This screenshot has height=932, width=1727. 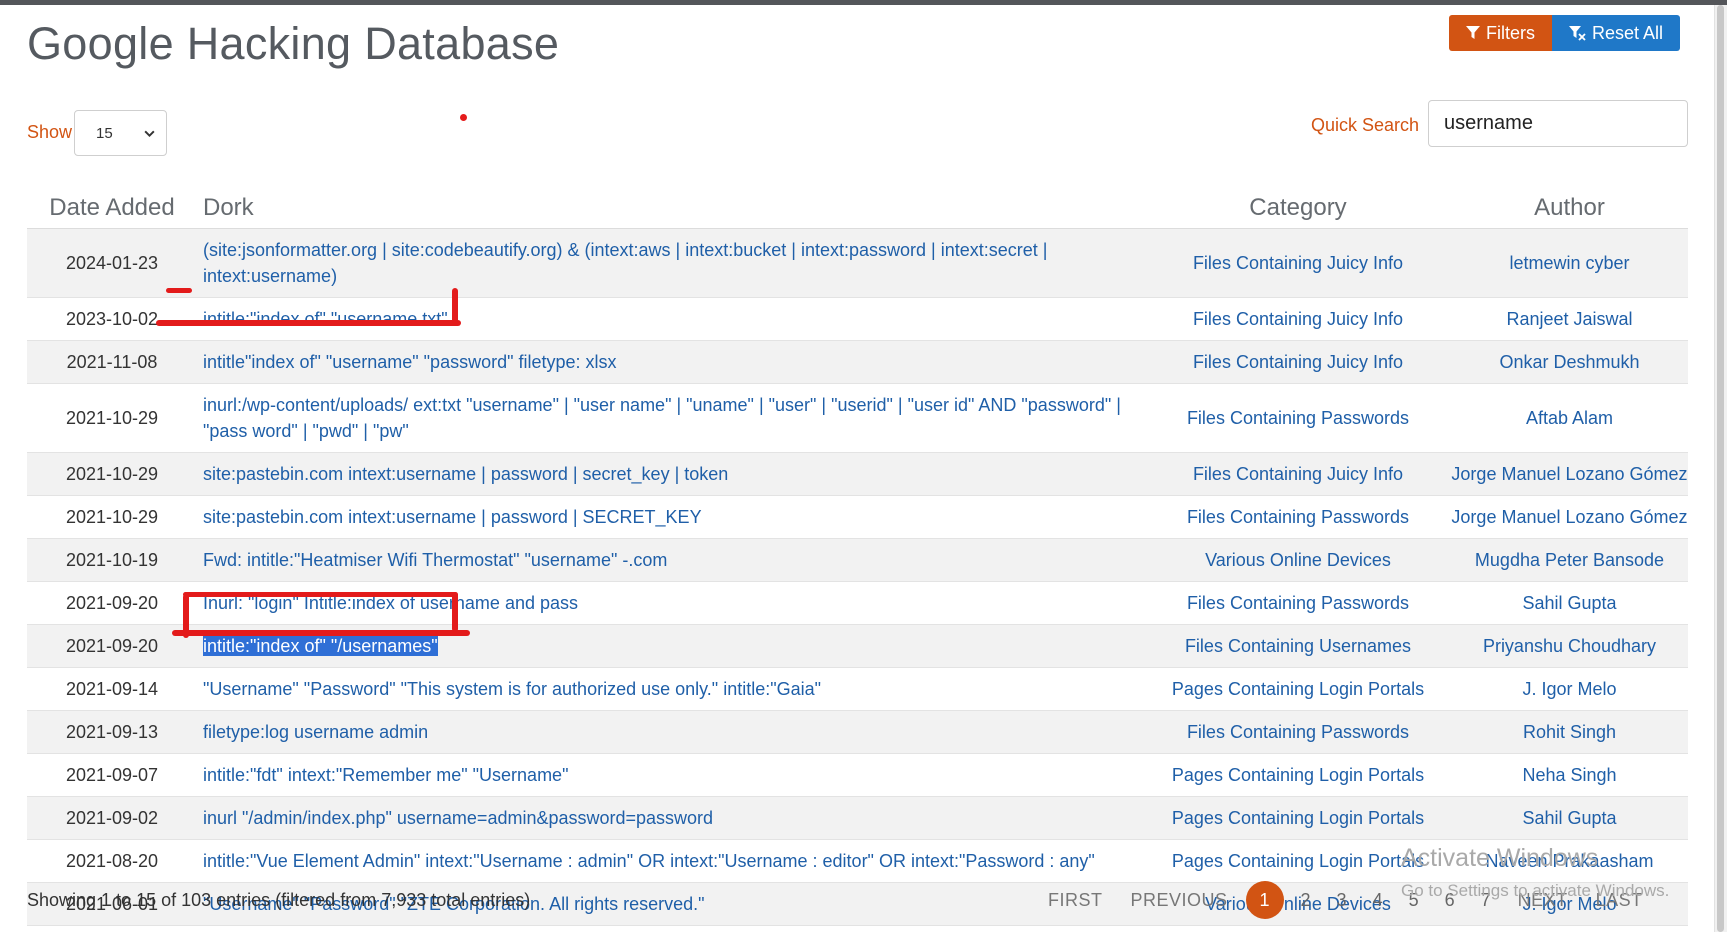 What do you see at coordinates (1500, 858) in the screenshot?
I see `watermark-title: Activate Windows` at bounding box center [1500, 858].